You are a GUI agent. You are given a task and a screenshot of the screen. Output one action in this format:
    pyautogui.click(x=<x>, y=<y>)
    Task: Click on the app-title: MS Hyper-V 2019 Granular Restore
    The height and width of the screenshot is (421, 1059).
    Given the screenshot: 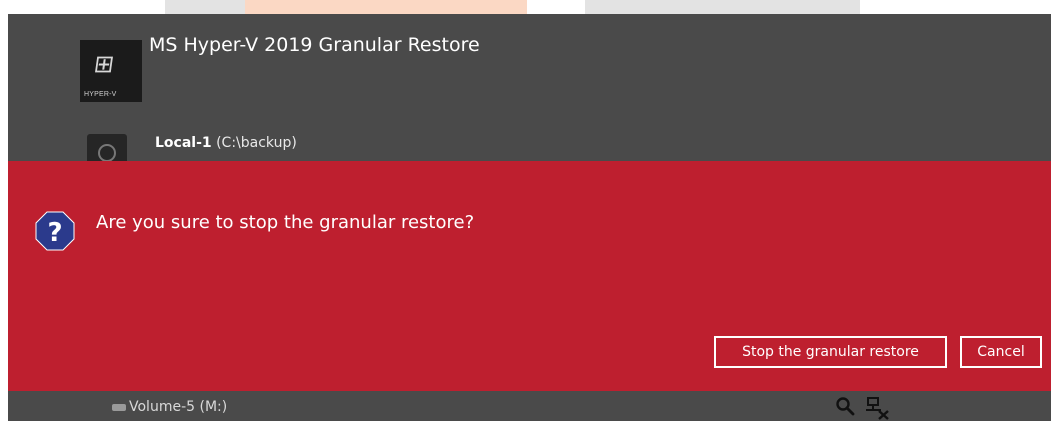 What is the action you would take?
    pyautogui.click(x=314, y=45)
    